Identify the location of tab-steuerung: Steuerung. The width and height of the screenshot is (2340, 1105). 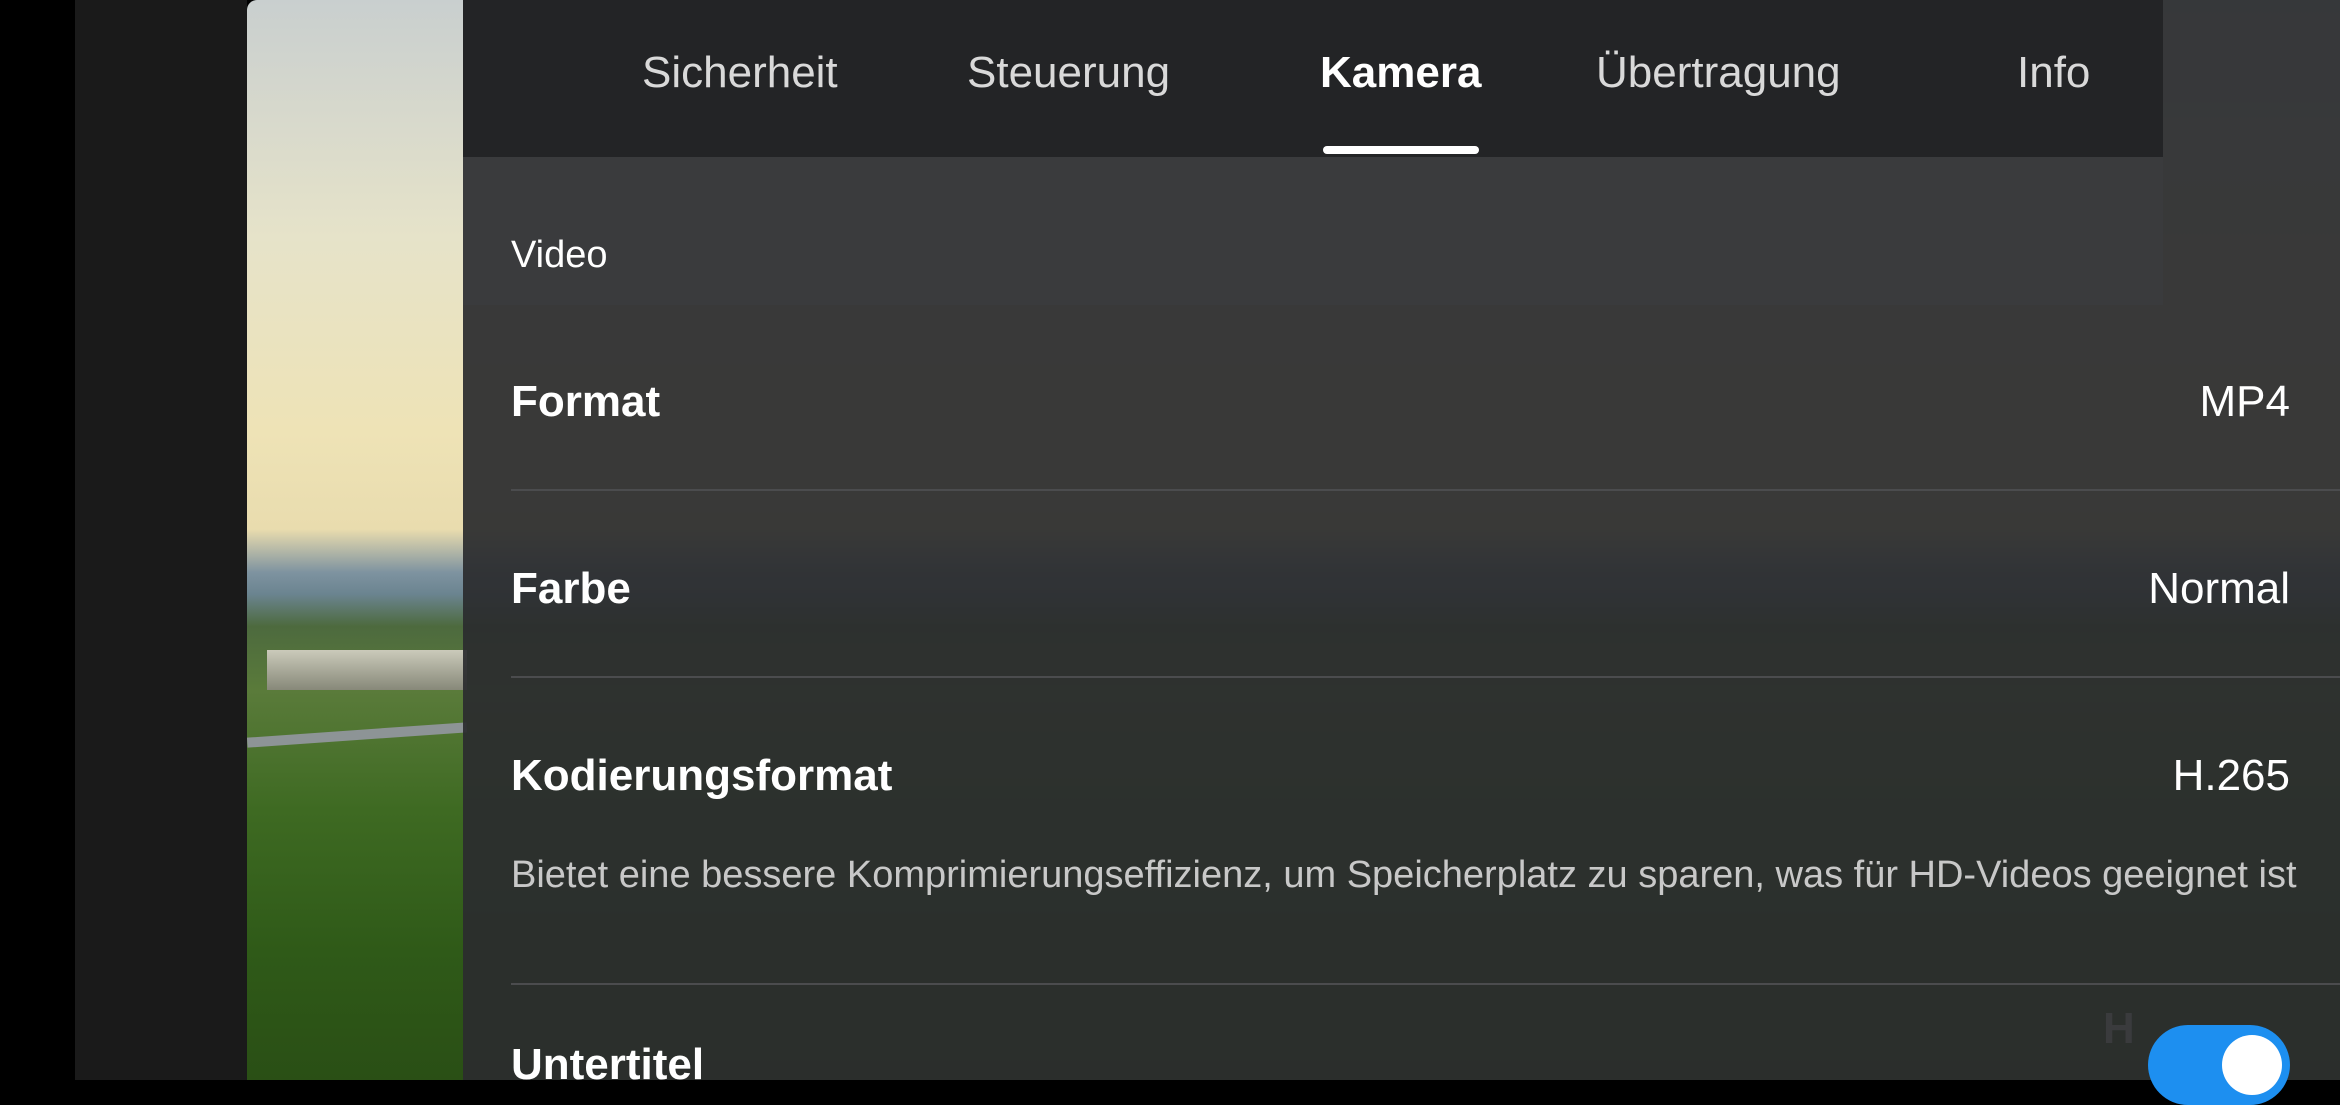
(1068, 73).